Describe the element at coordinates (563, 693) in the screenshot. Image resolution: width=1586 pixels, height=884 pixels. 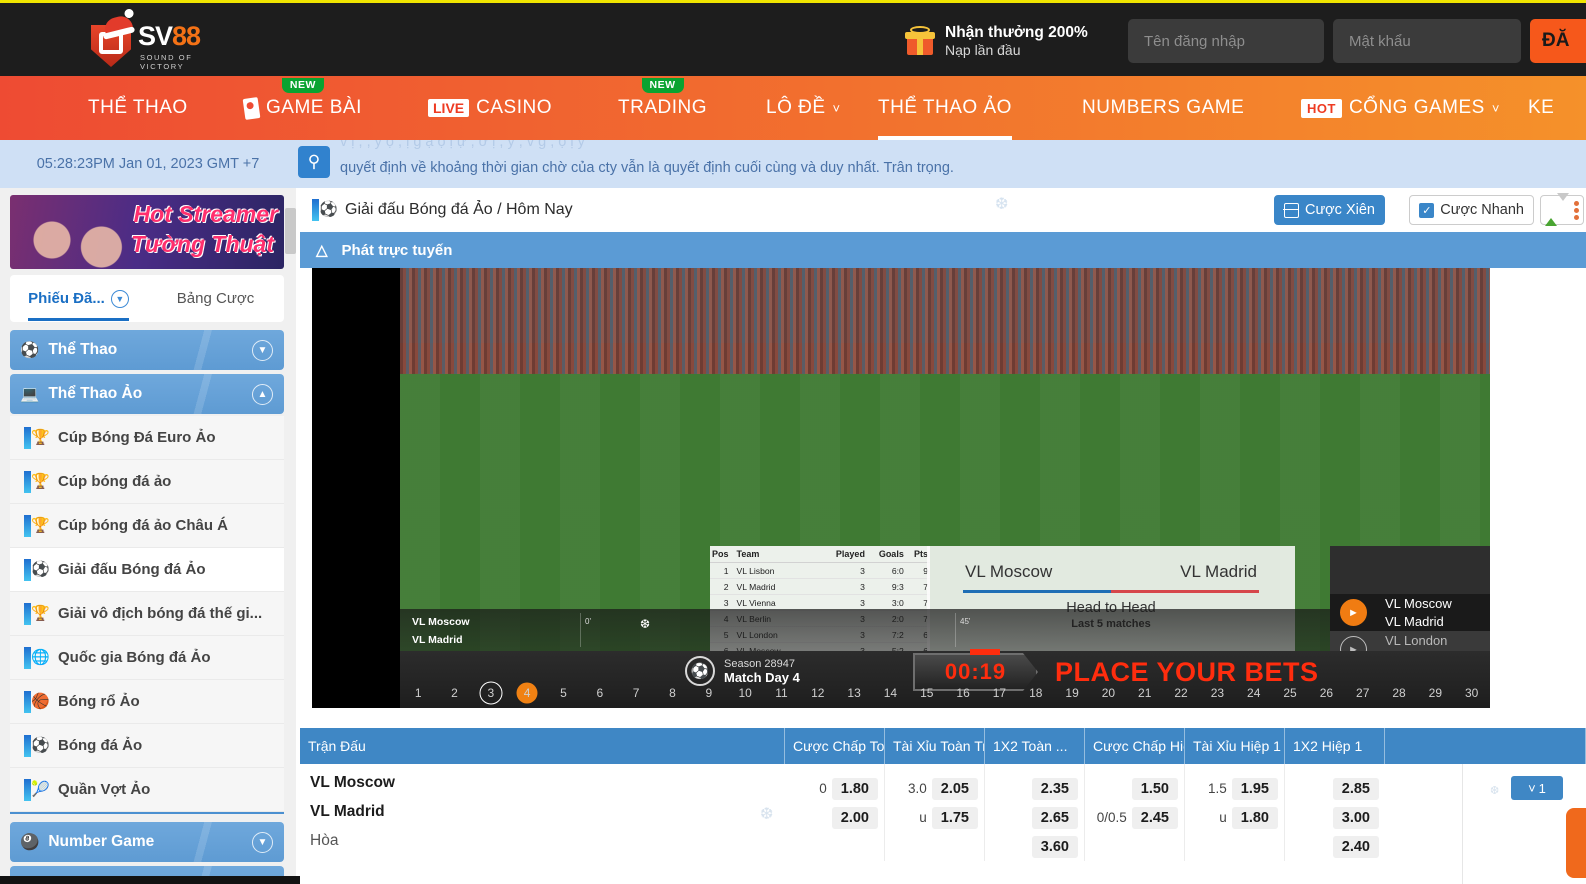
I see `match-day-5: 5` at that location.